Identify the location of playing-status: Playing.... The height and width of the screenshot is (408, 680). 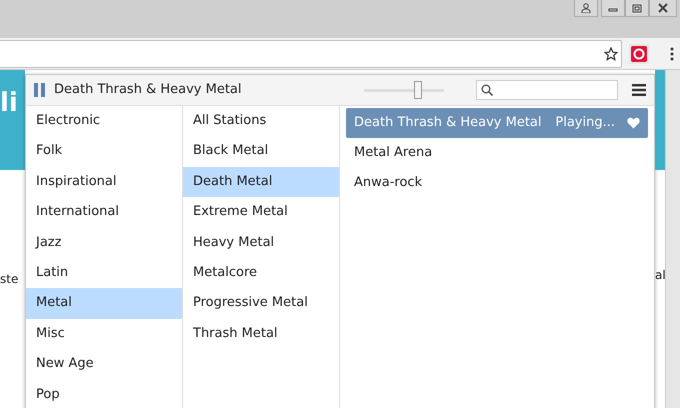
(585, 123).